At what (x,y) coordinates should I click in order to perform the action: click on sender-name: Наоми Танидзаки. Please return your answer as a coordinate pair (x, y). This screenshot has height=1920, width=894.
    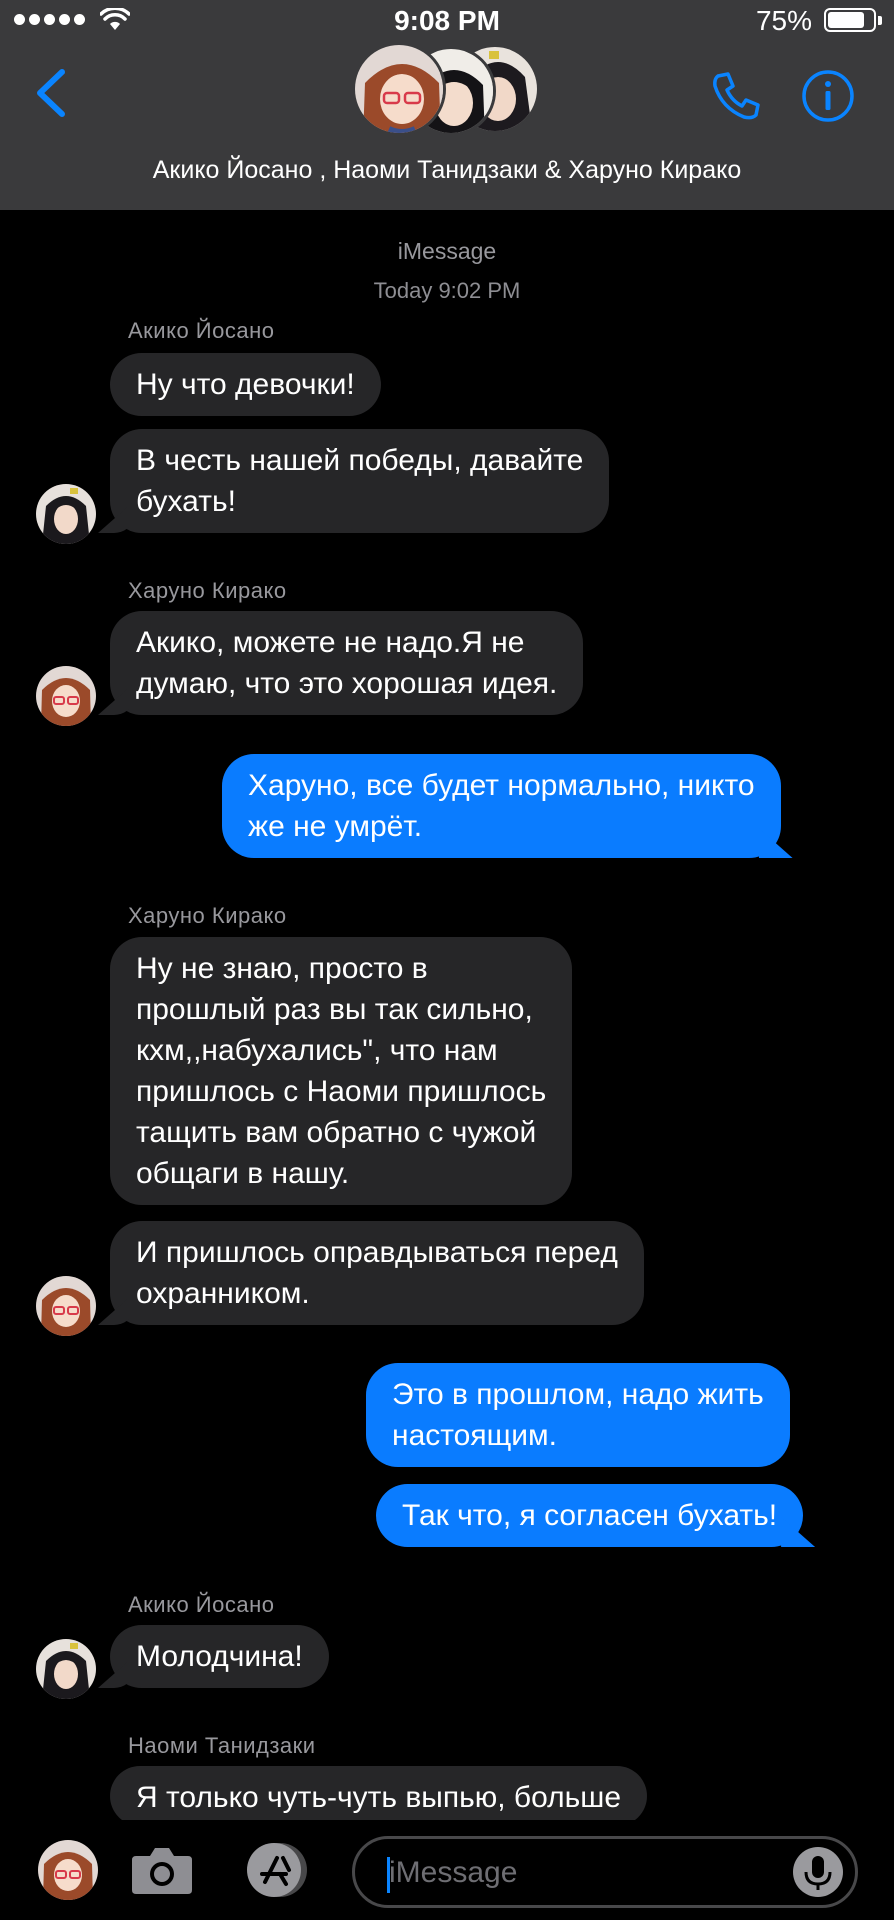
    Looking at the image, I should click on (222, 1745).